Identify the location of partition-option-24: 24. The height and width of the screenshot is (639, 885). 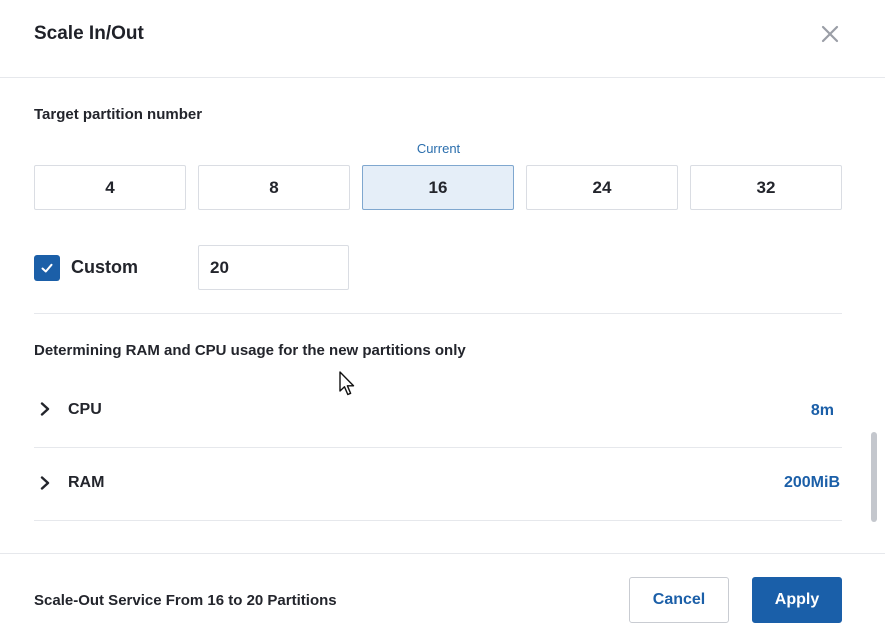
(602, 187).